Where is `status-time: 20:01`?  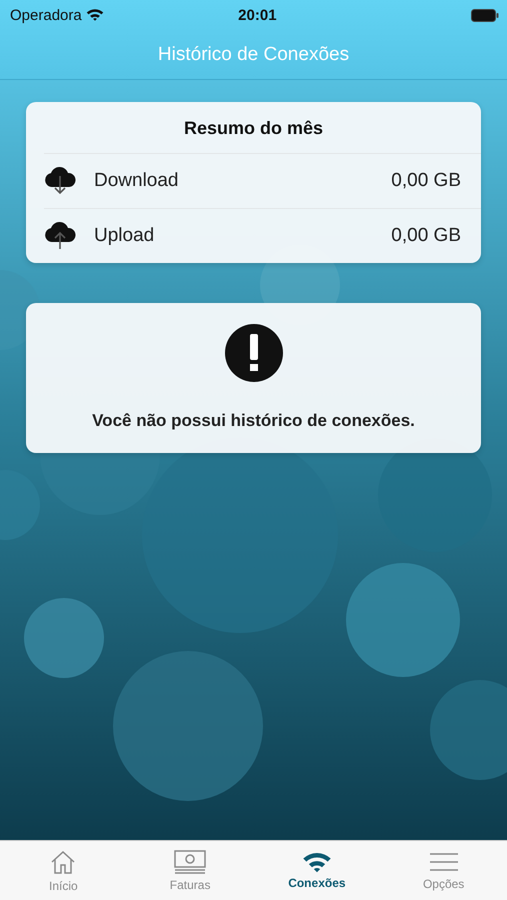 status-time: 20:01 is located at coordinates (257, 15).